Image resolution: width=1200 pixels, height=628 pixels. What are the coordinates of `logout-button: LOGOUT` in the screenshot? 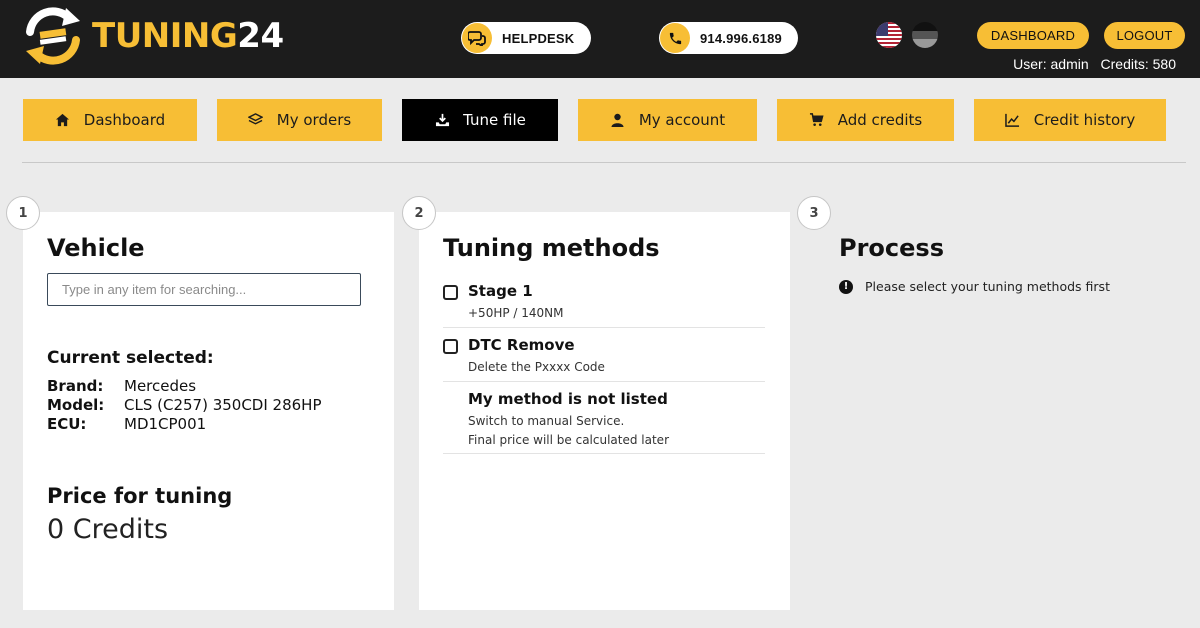 It's located at (1144, 35).